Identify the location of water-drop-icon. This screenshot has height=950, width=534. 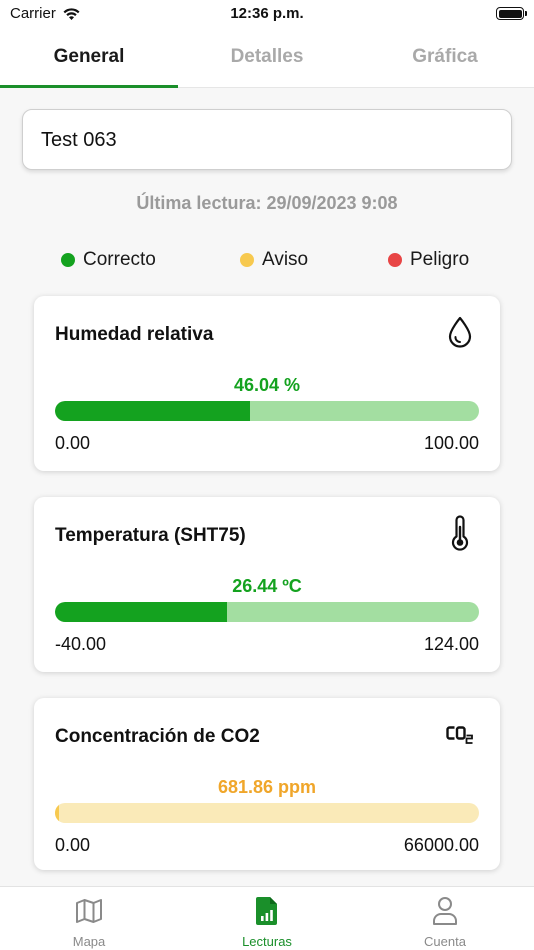
(460, 332).